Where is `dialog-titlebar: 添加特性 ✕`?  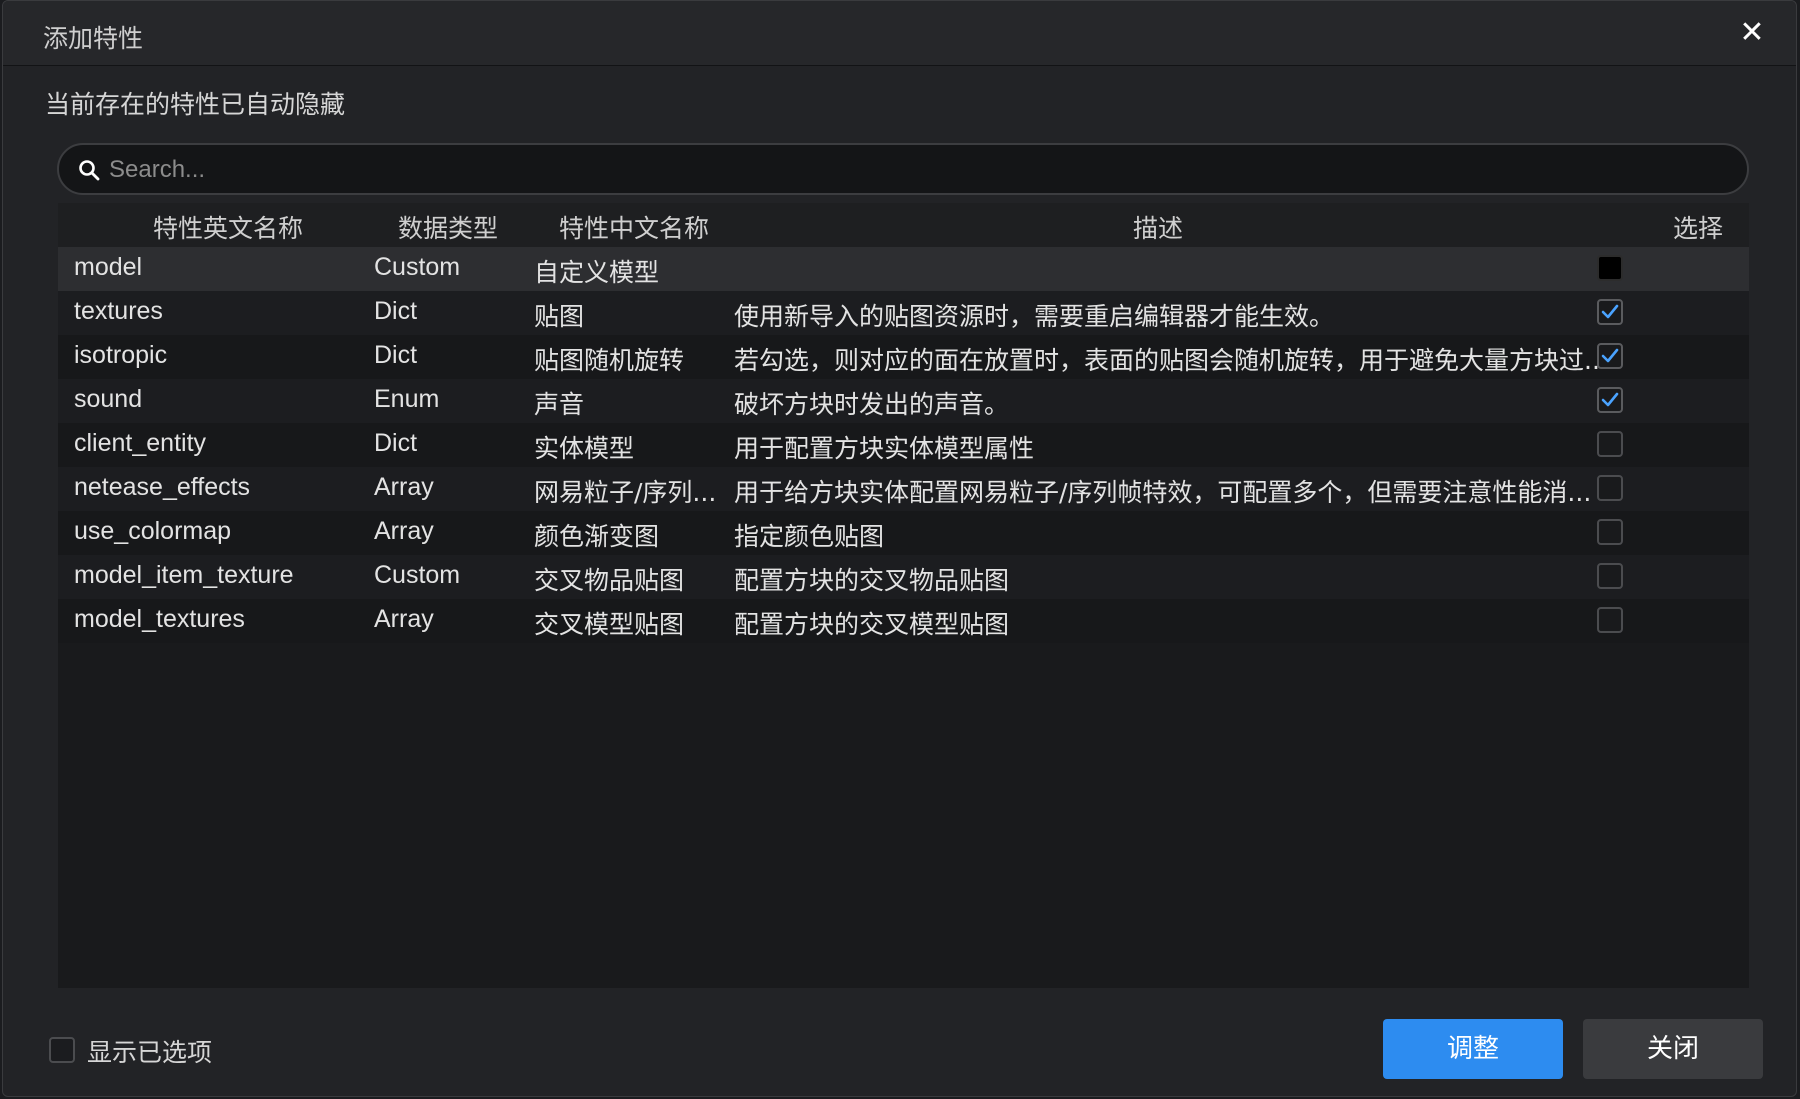 dialog-titlebar: 添加特性 ✕ is located at coordinates (899, 33).